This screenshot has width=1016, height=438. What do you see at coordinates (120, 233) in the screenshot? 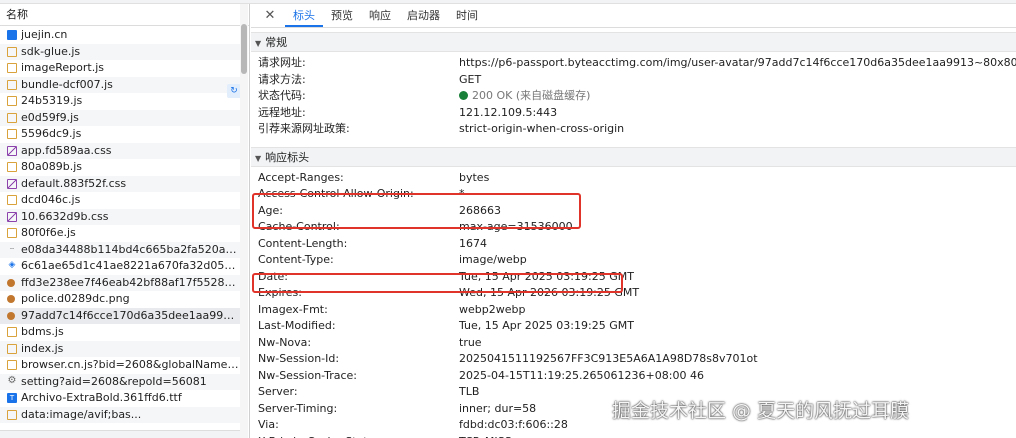
I see `request-row: 80f0f6e.js` at bounding box center [120, 233].